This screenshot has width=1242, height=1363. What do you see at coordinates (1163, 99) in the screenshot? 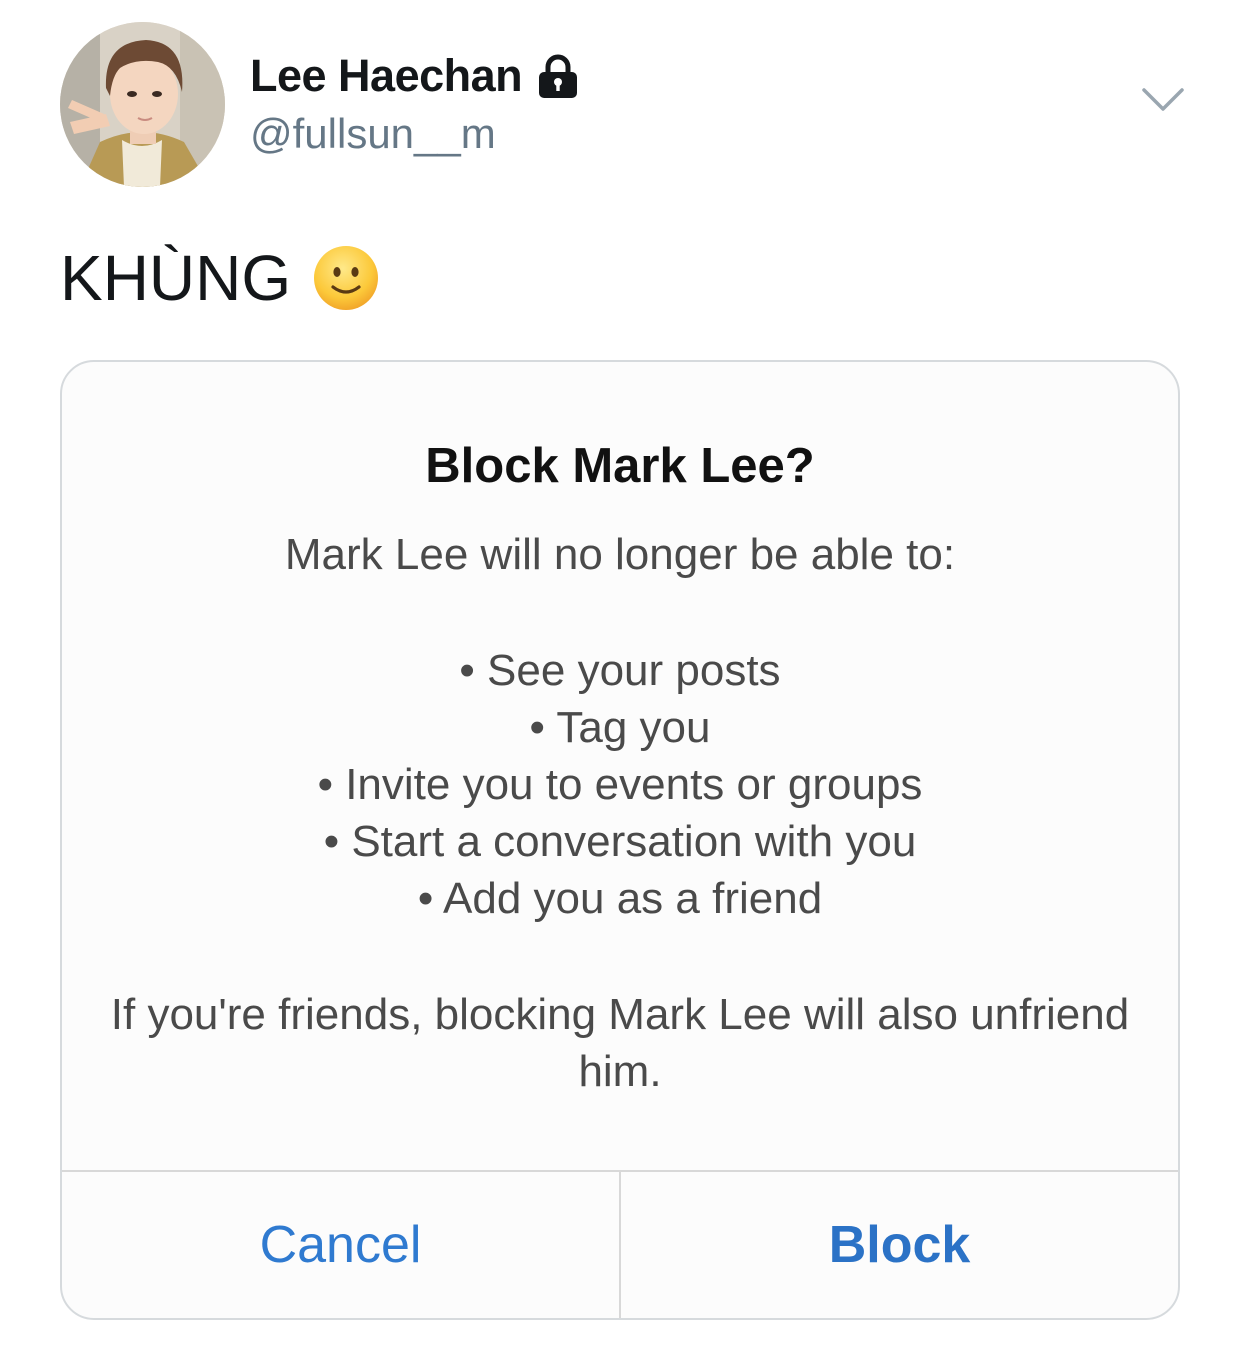
I see `chevron-down-icon` at bounding box center [1163, 99].